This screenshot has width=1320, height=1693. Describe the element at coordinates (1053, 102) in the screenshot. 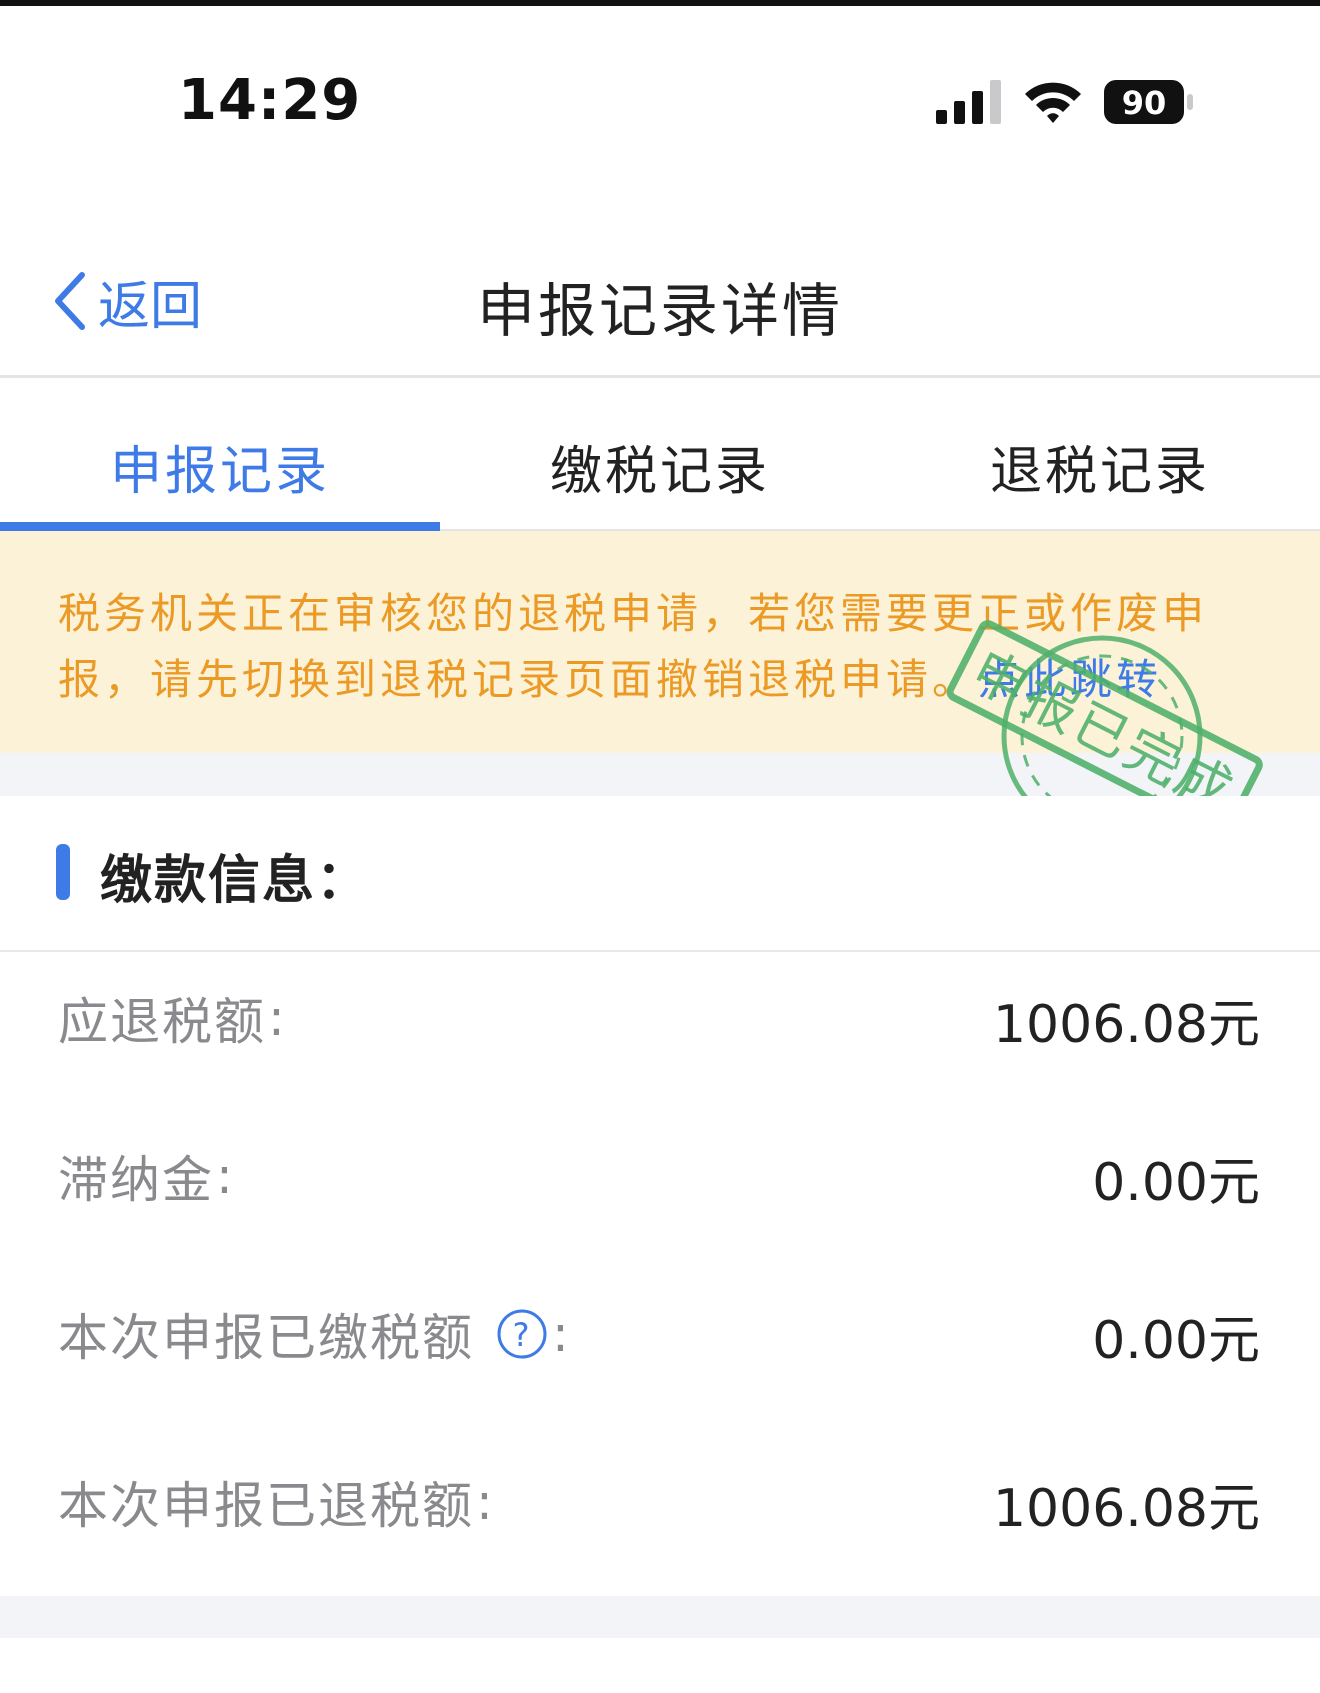

I see `wifi-icon` at that location.